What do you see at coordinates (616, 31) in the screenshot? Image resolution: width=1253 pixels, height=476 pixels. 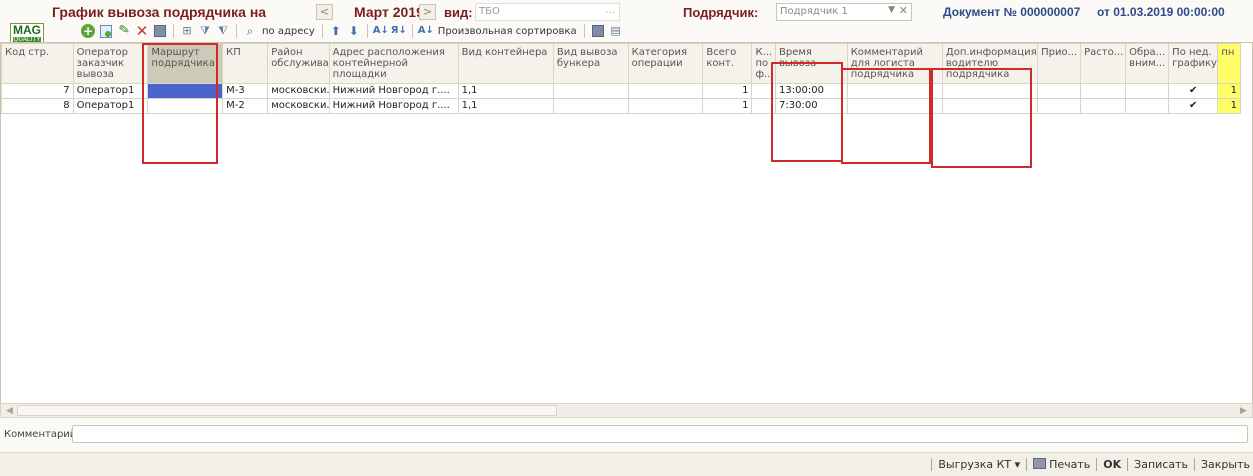 I see `load-settings-button: ▤` at bounding box center [616, 31].